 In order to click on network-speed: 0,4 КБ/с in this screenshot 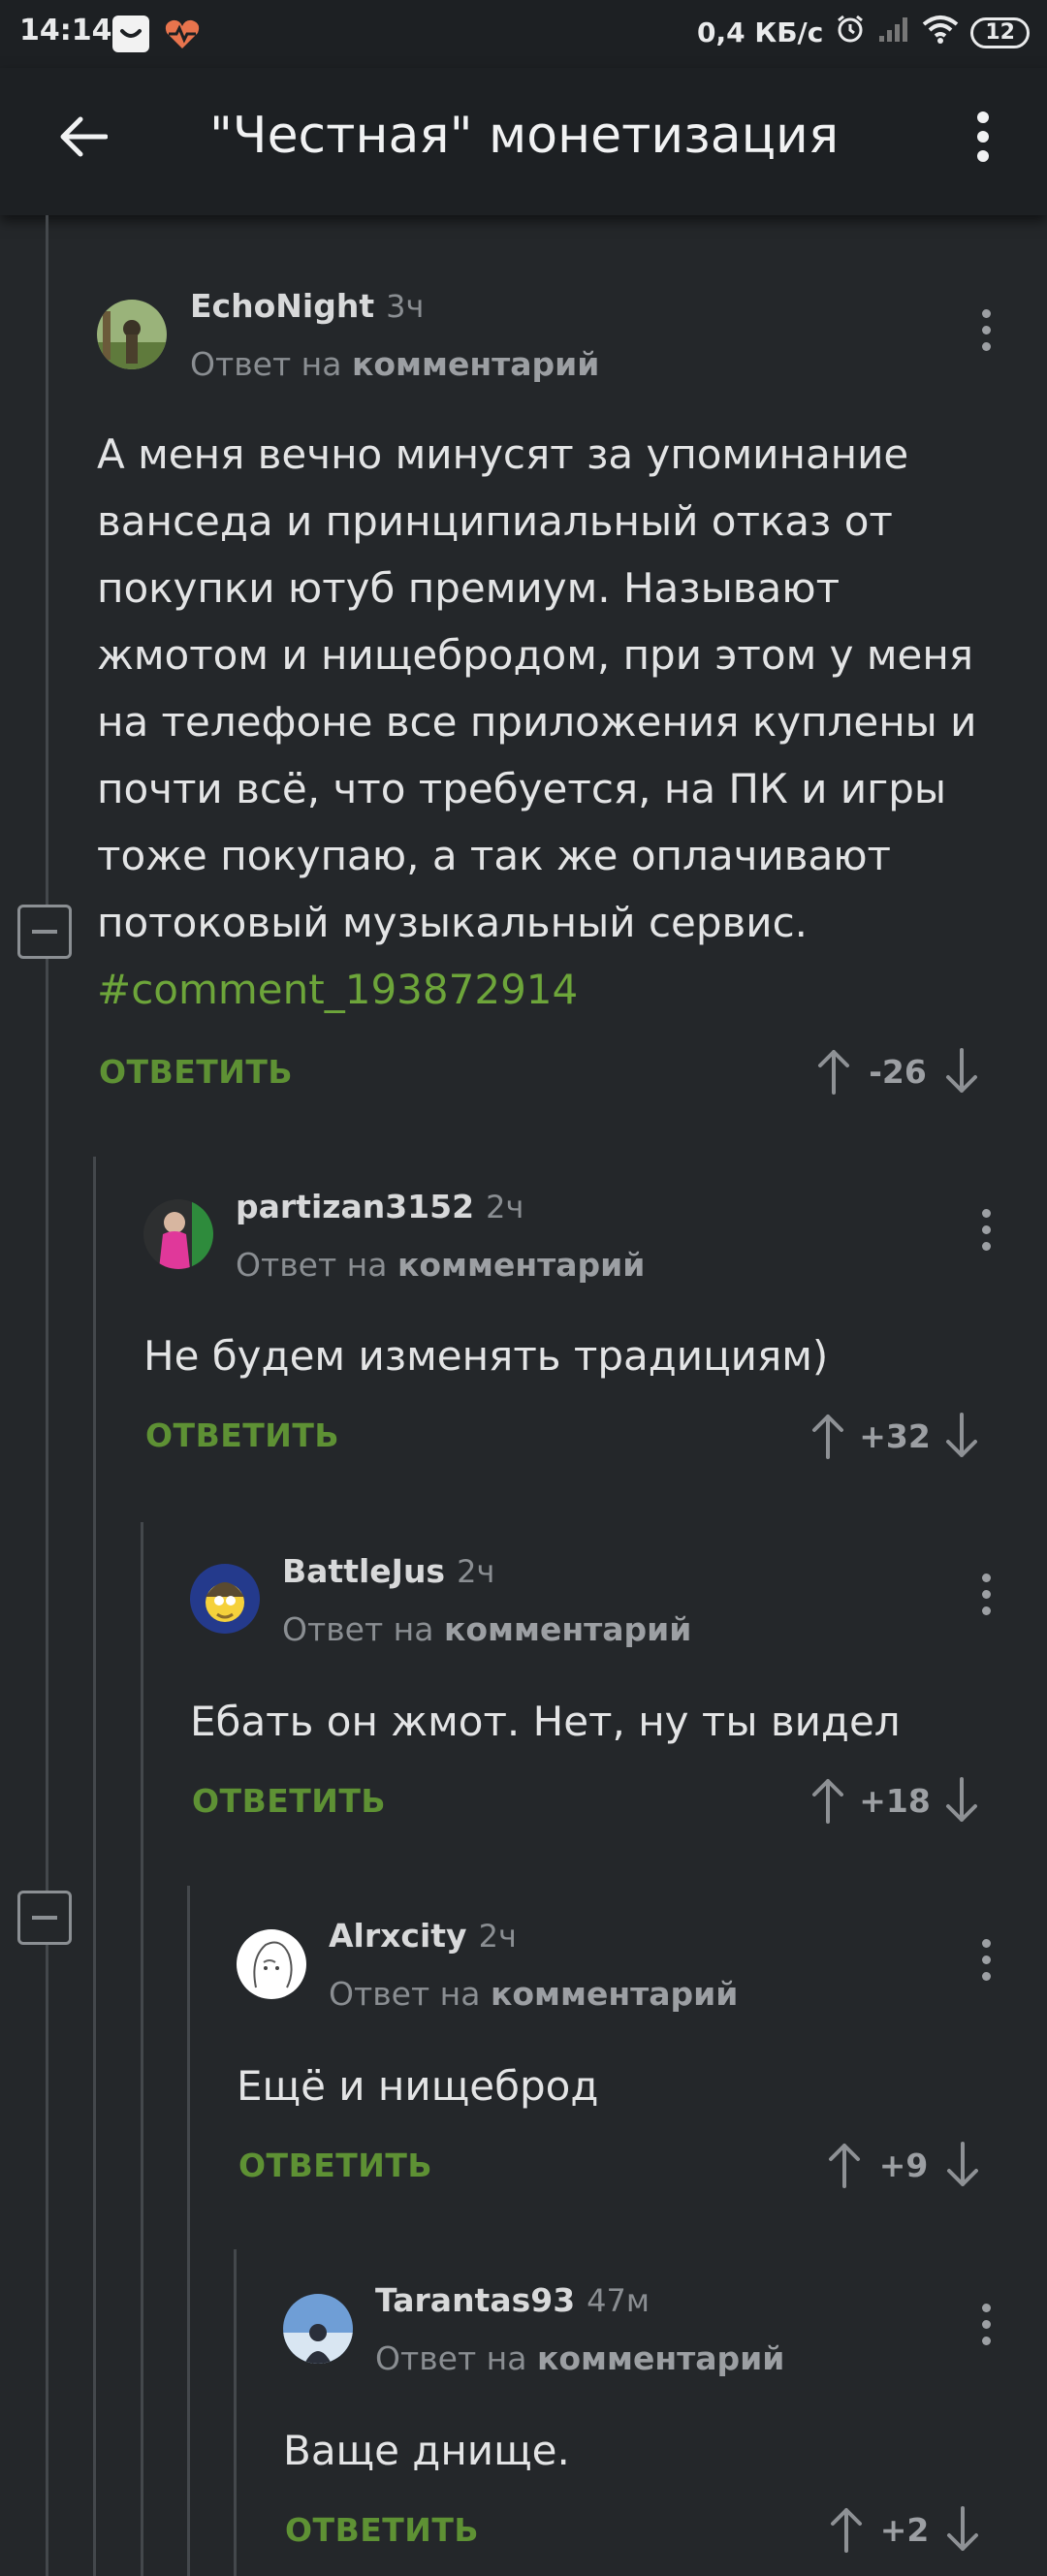, I will do `click(760, 32)`.